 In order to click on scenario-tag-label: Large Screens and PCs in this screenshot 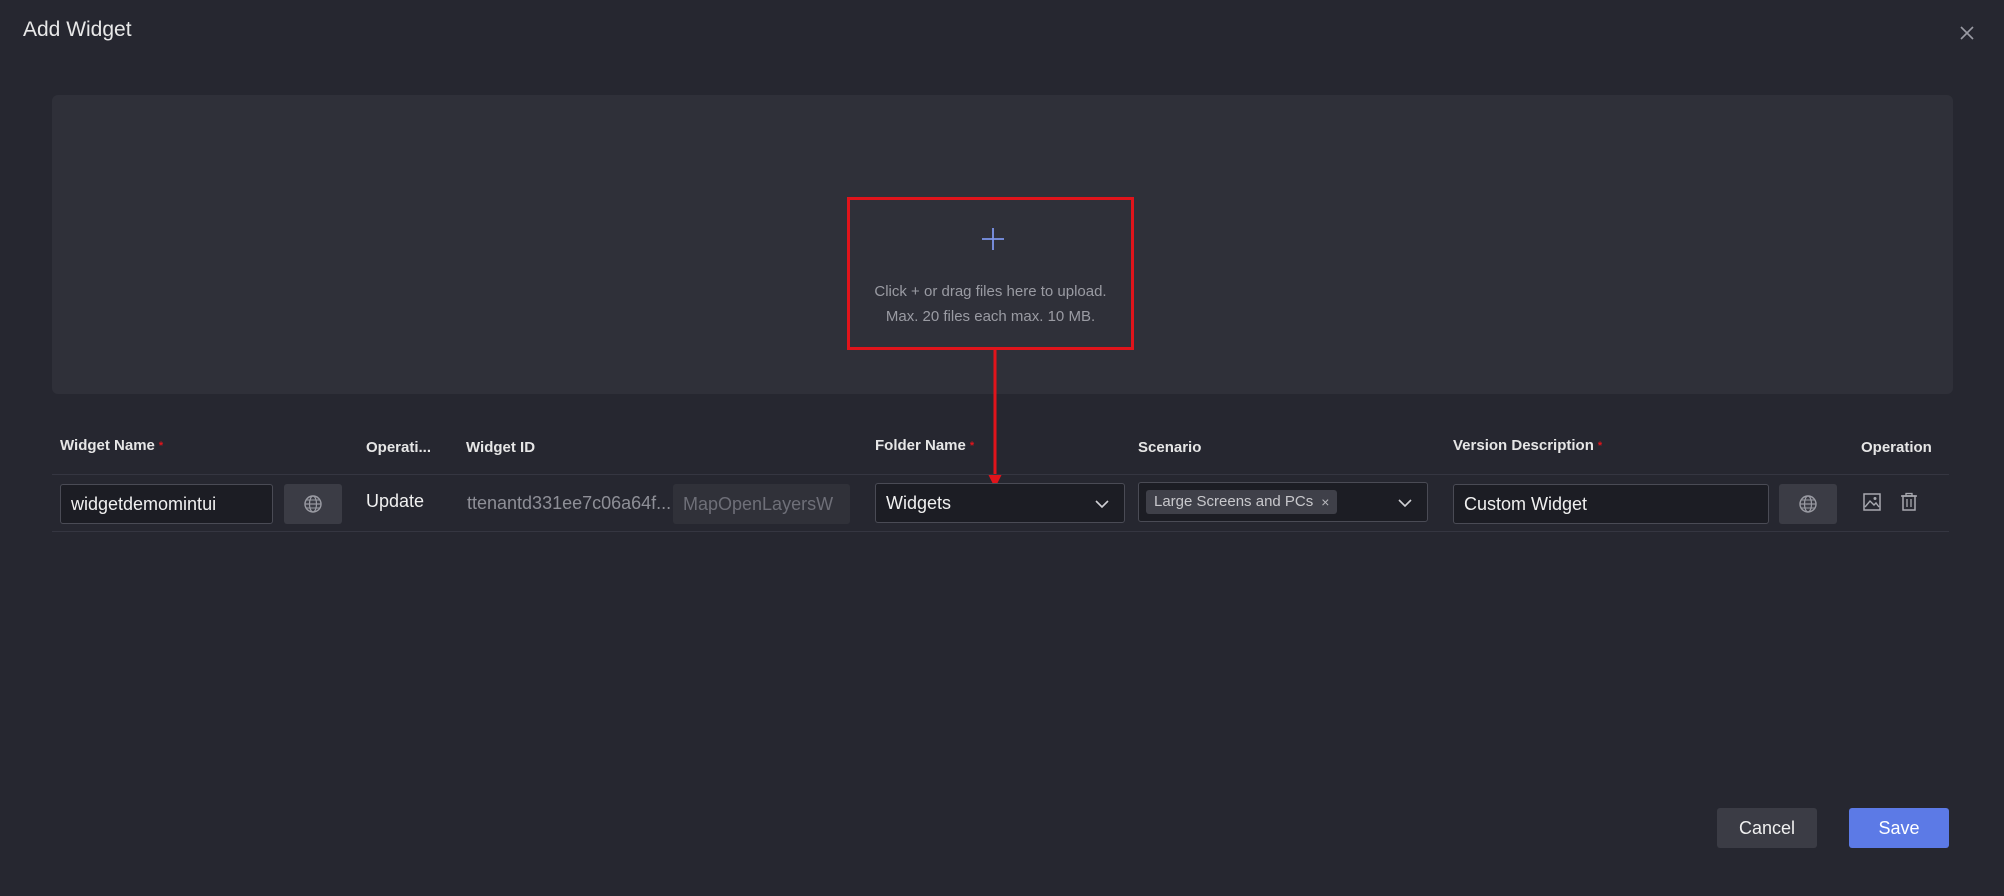, I will do `click(1234, 501)`.